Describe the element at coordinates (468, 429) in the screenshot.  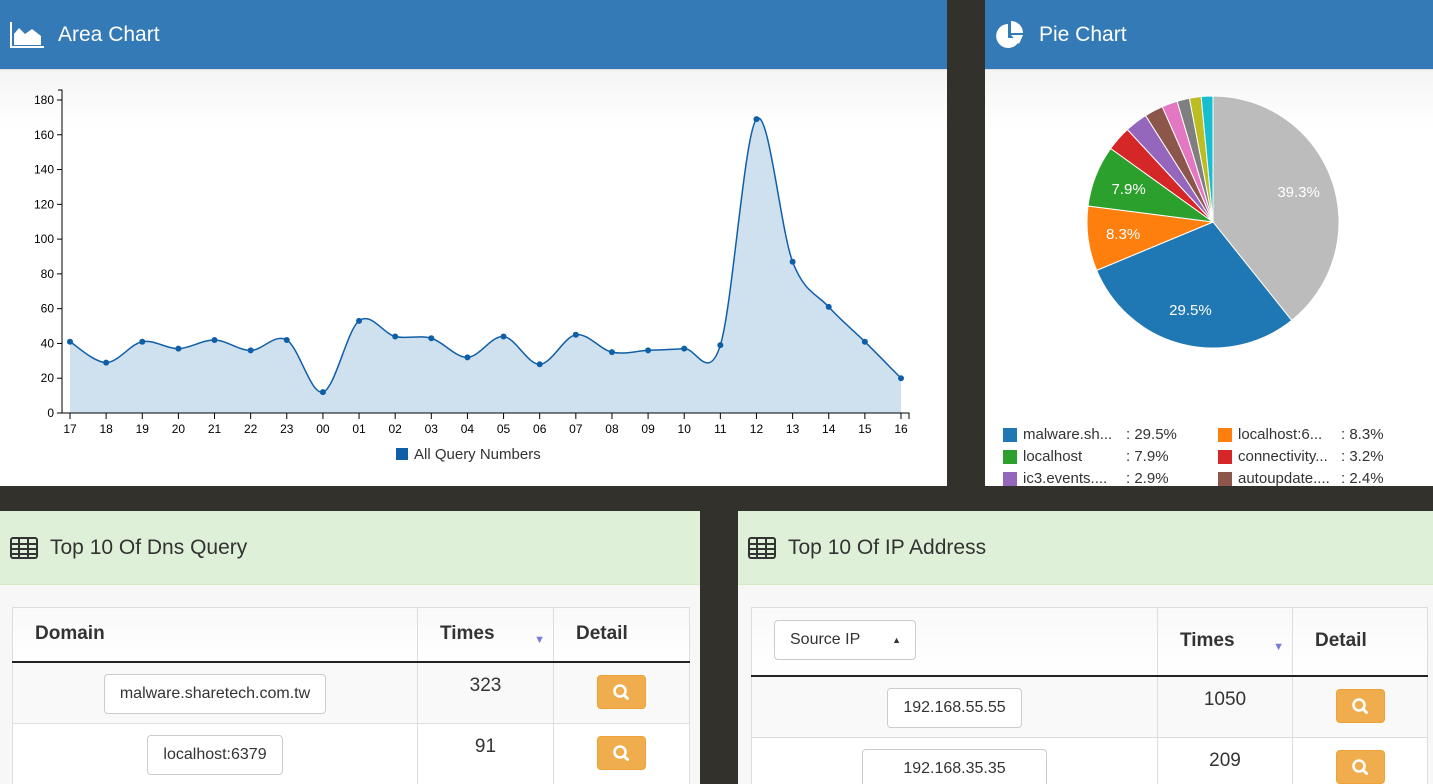
I see `x-tick-label: 04` at that location.